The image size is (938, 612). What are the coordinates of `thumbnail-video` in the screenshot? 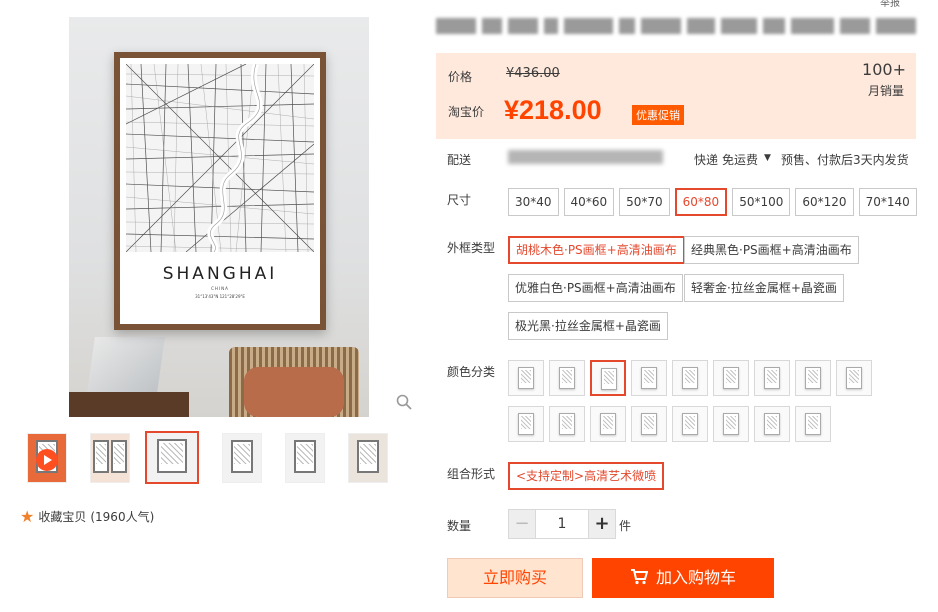 It's located at (47, 458).